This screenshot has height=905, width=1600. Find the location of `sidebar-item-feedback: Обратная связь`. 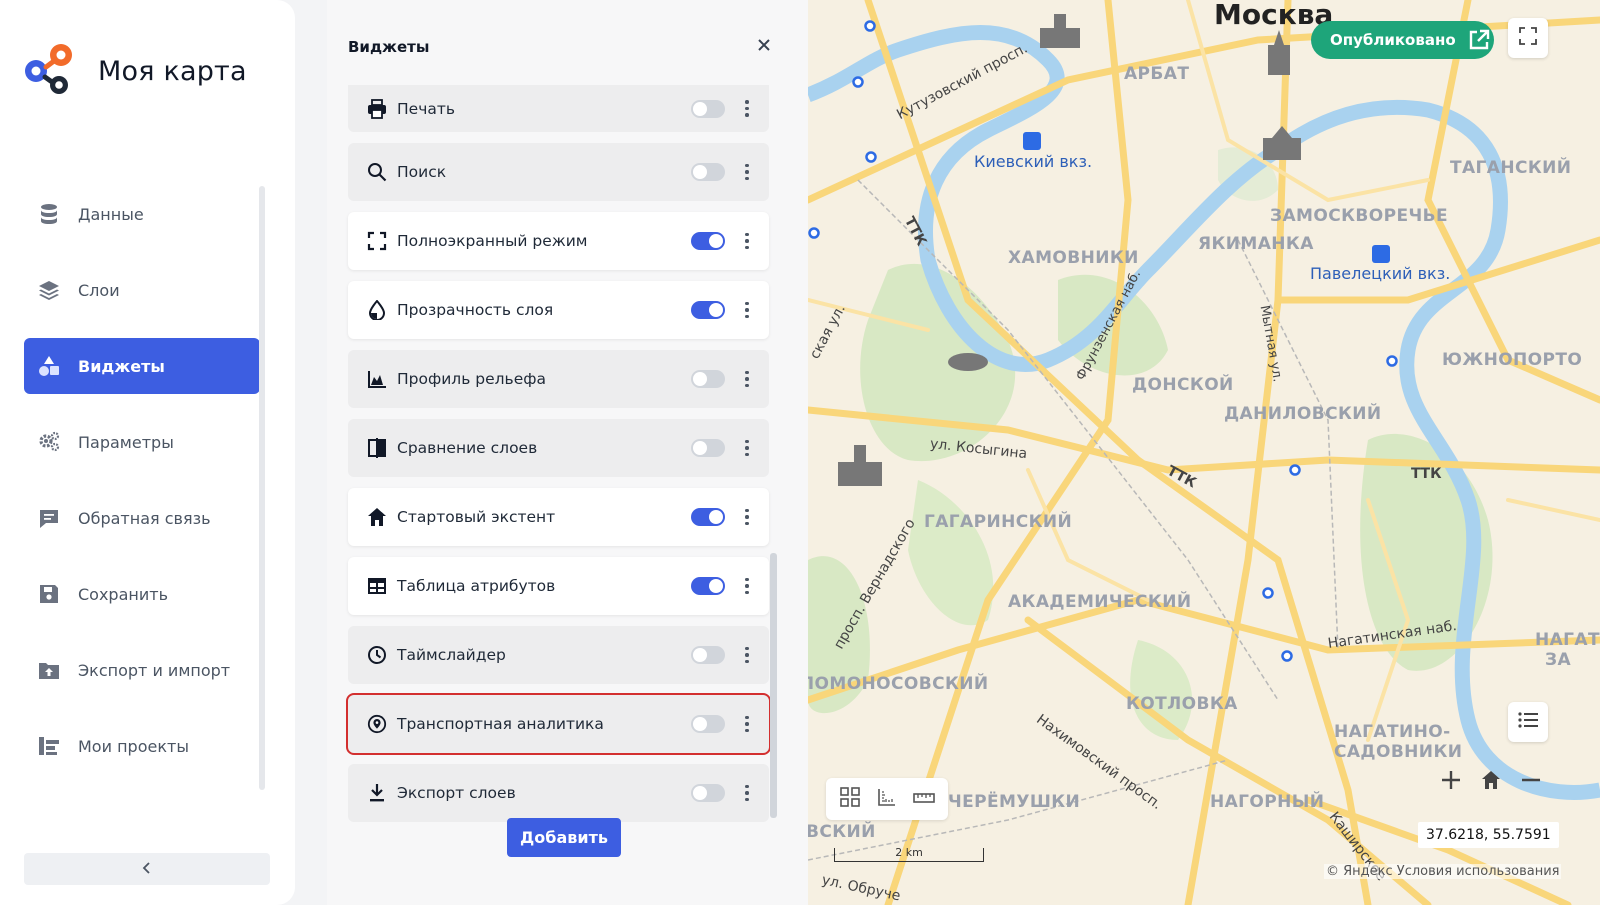

sidebar-item-feedback: Обратная связь is located at coordinates (142, 518).